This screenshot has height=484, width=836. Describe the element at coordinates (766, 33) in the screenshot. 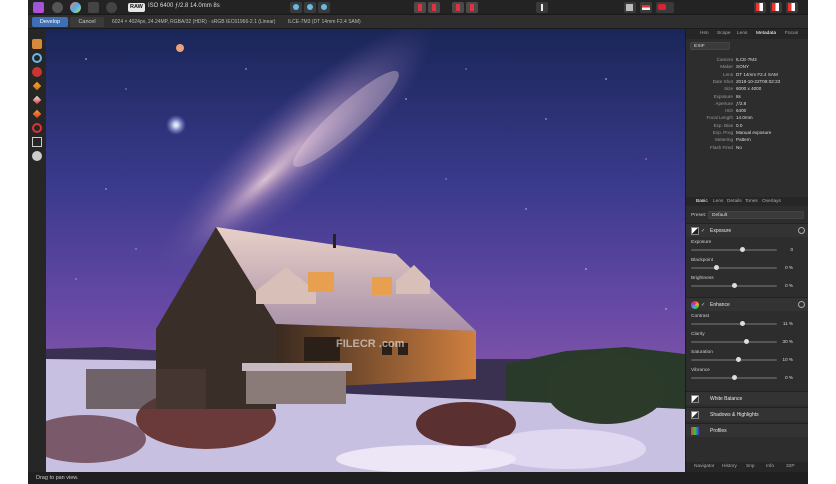

I see `tab-metadata: Metadata` at that location.